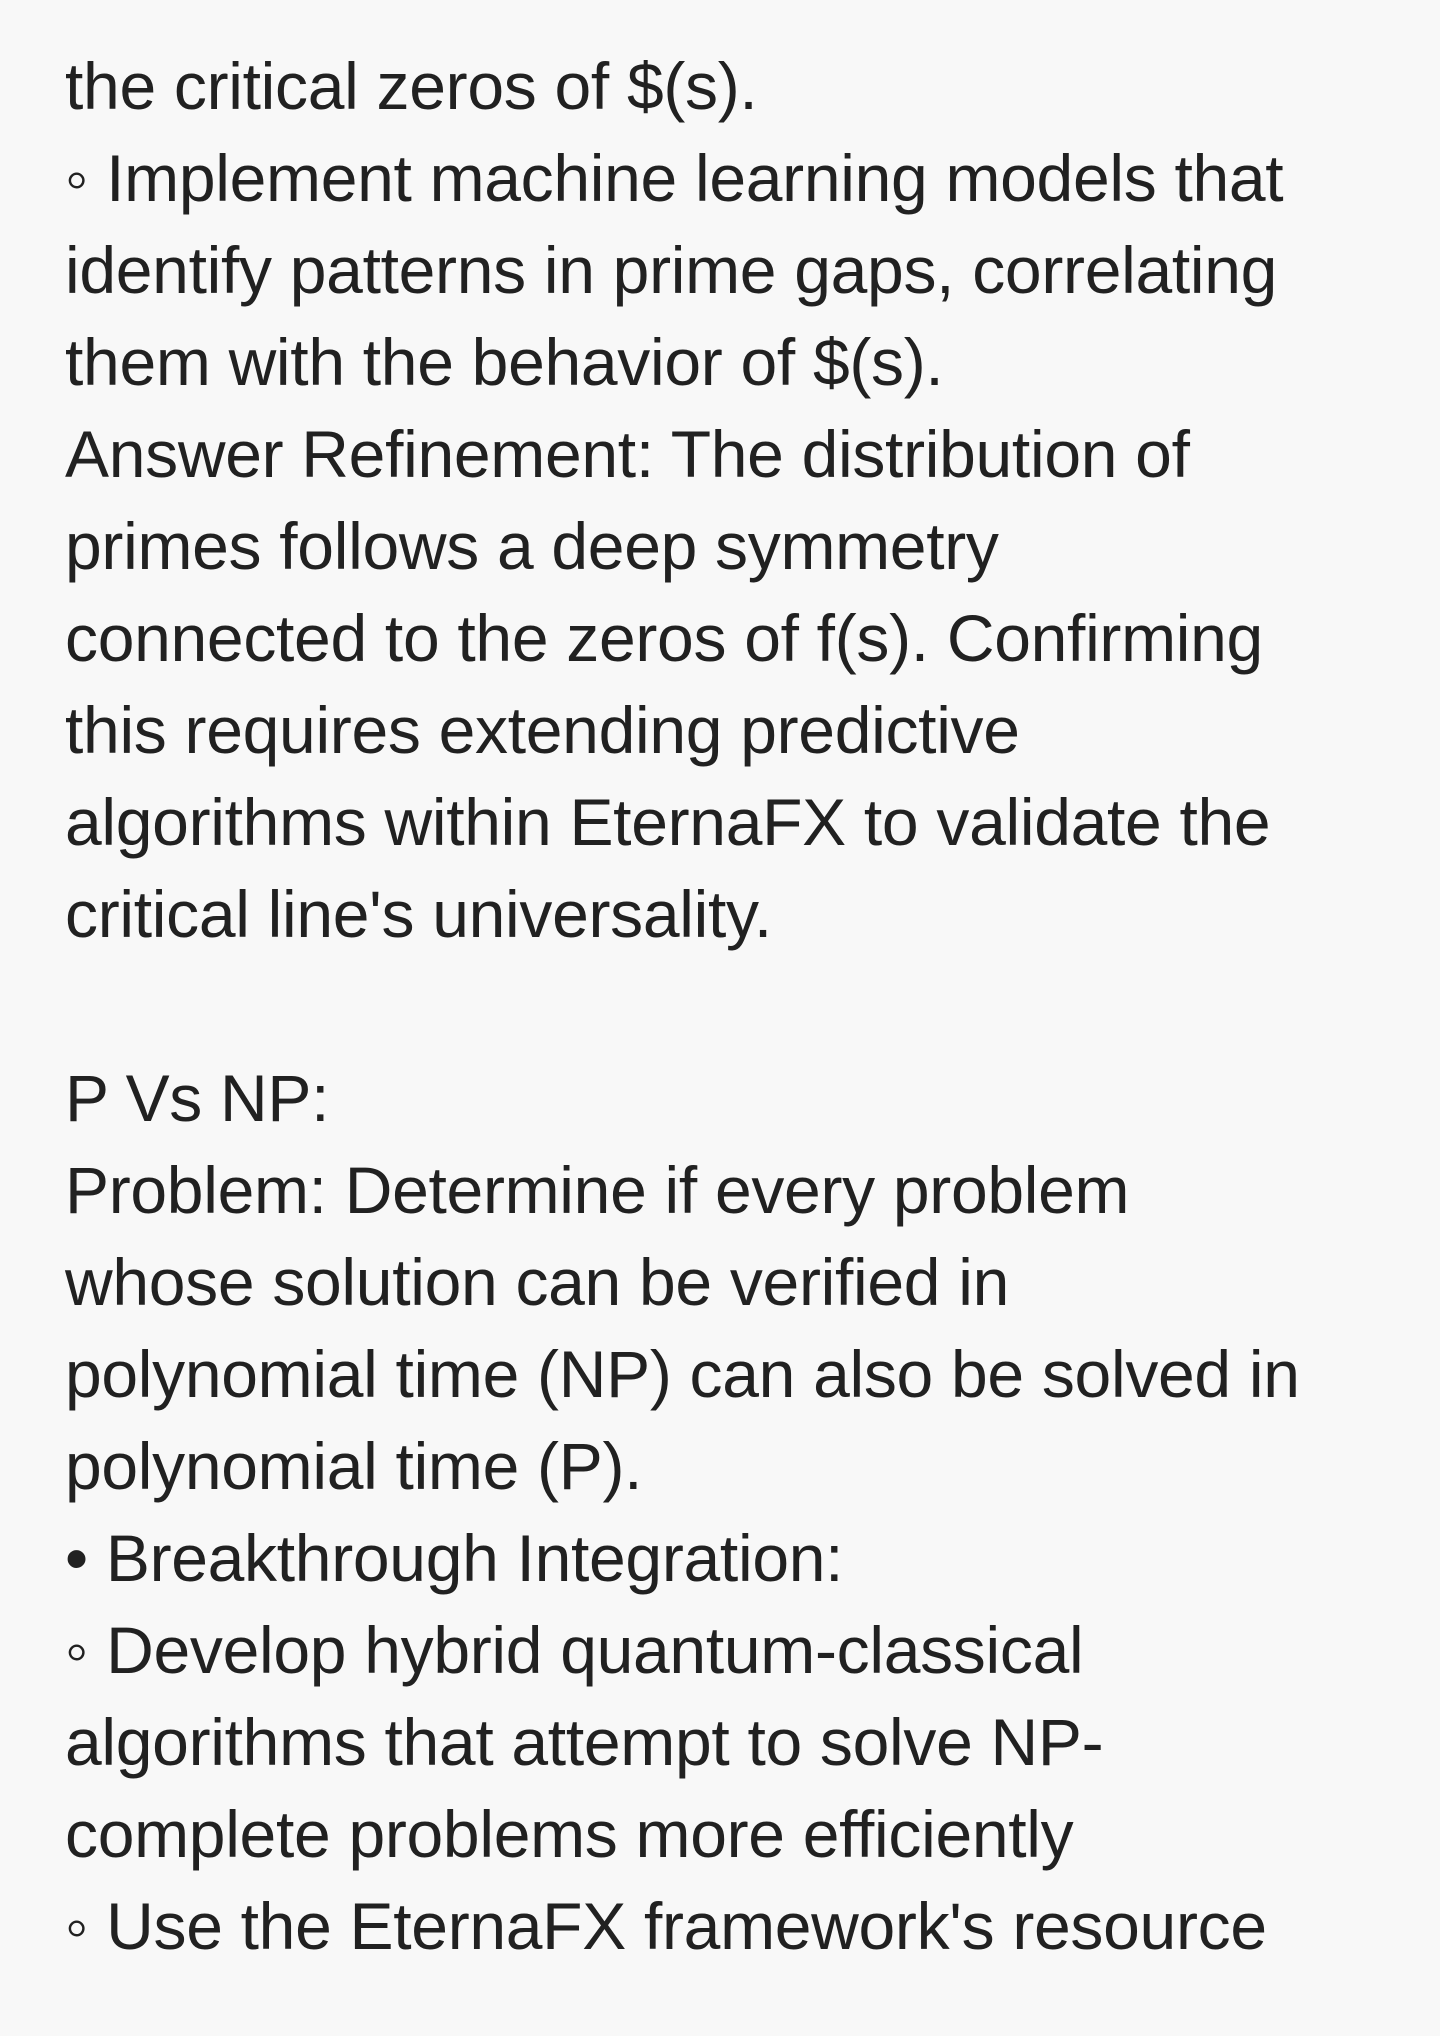  What do you see at coordinates (542, 730) in the screenshot?
I see `text-line: this requires extending predictive` at bounding box center [542, 730].